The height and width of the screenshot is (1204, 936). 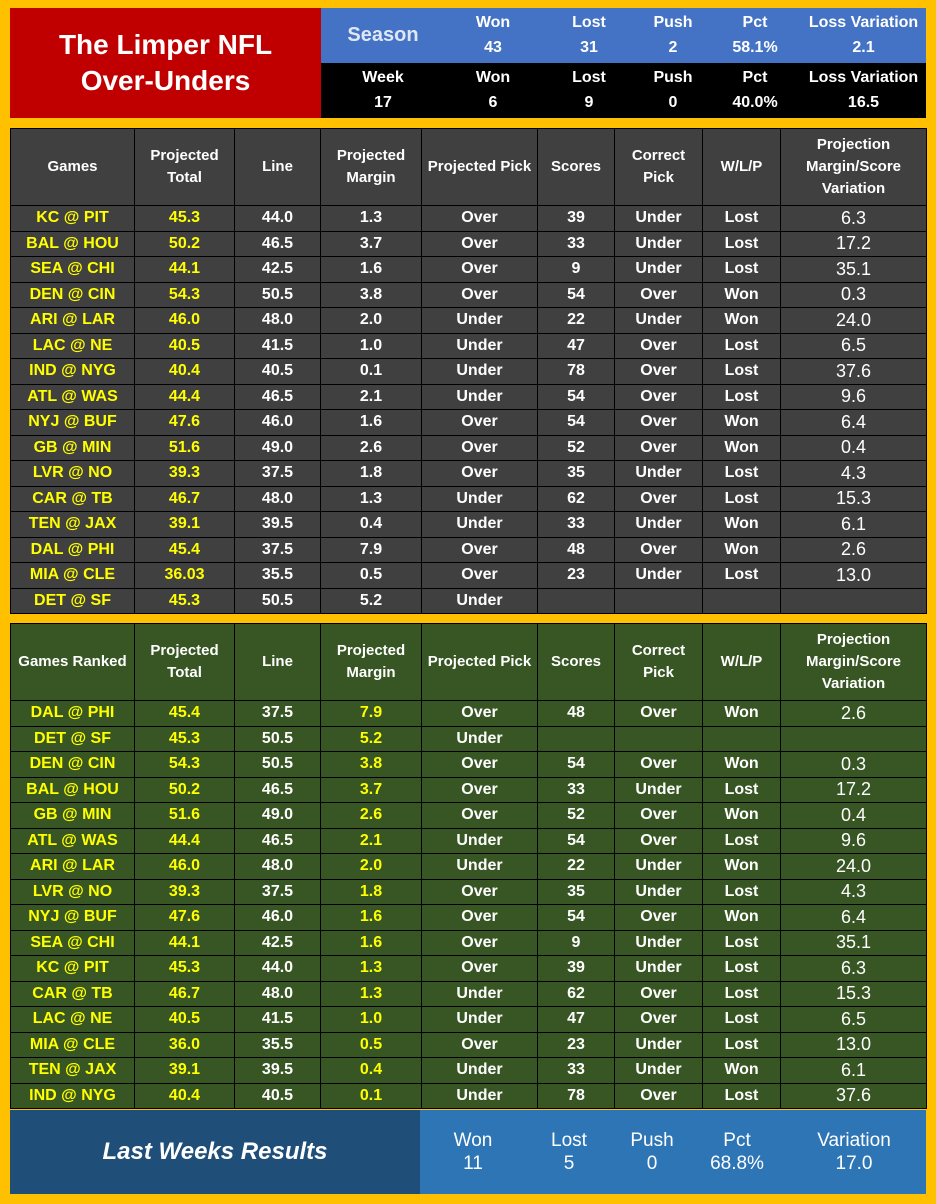 What do you see at coordinates (371, 738) in the screenshot?
I see `cell-projected-margin: 5.2` at bounding box center [371, 738].